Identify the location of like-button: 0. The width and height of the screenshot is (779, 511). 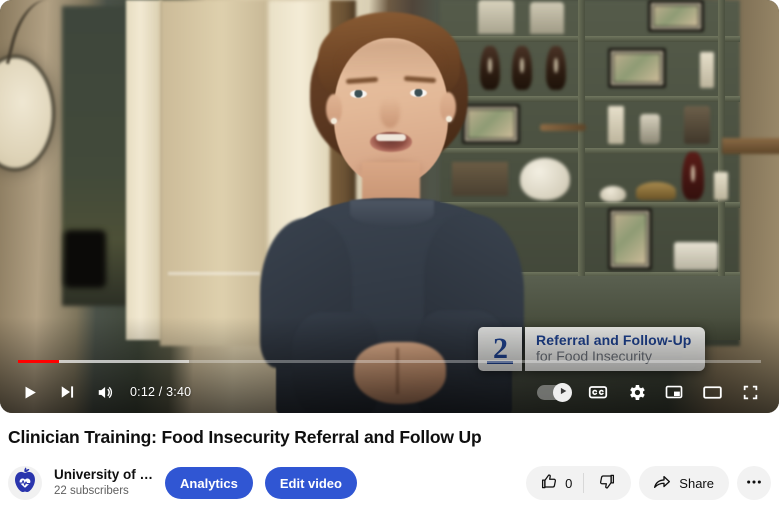
(554, 483).